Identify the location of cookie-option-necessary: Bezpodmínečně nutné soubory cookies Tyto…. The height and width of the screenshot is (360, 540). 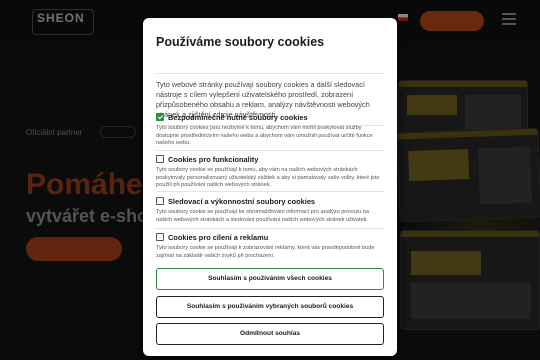
(270, 130).